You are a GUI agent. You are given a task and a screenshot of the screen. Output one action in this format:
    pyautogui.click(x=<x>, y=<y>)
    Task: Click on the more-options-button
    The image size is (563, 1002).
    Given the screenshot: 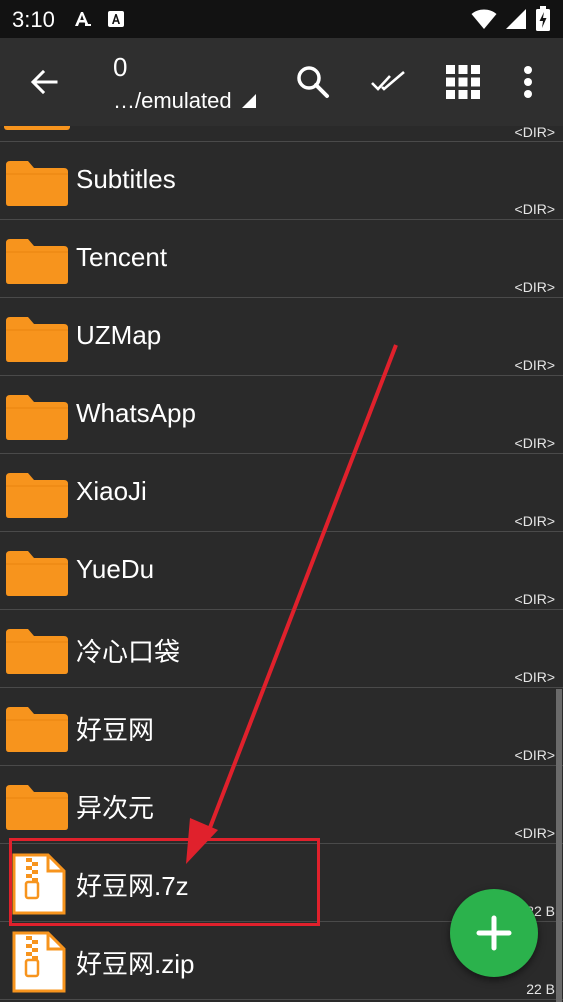 What is the action you would take?
    pyautogui.click(x=528, y=82)
    